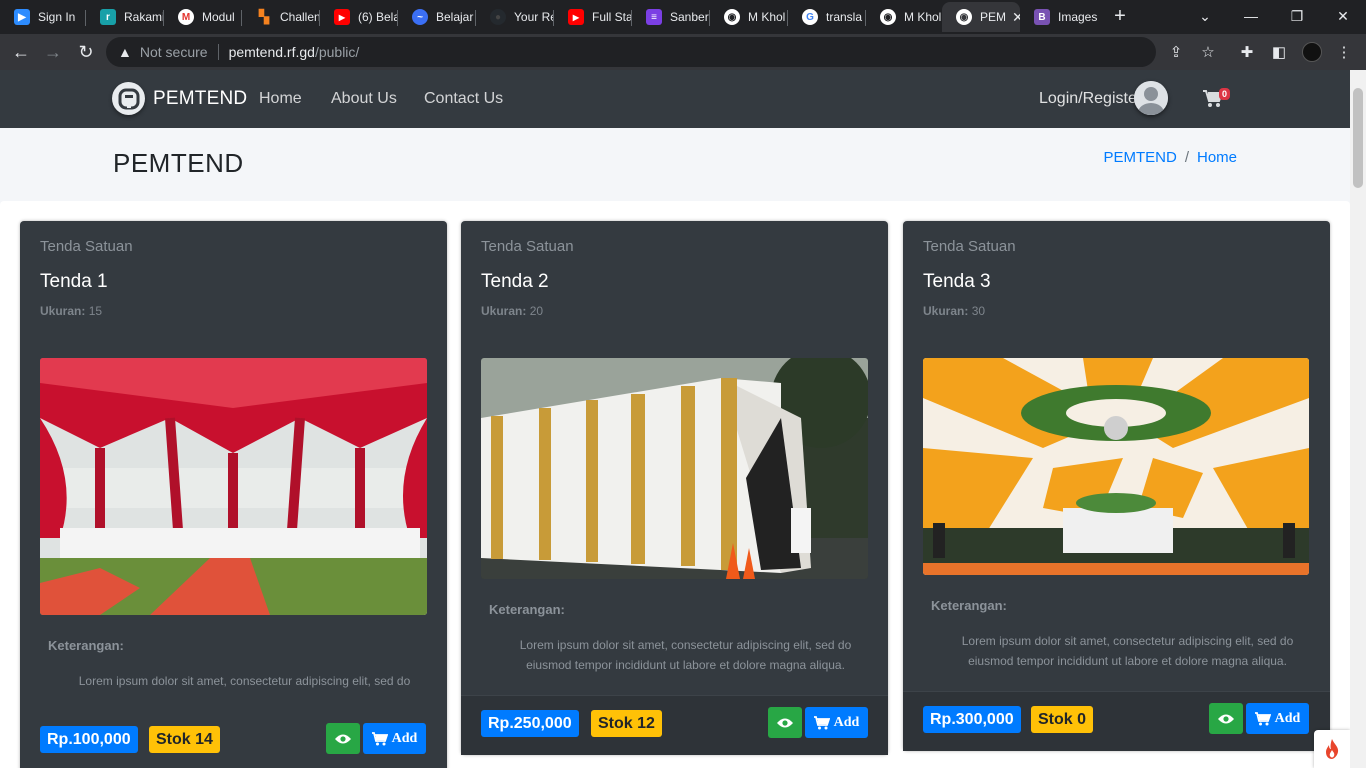 This screenshot has width=1366, height=768. Describe the element at coordinates (1358, 138) in the screenshot. I see `scrollbar-thumb` at that location.